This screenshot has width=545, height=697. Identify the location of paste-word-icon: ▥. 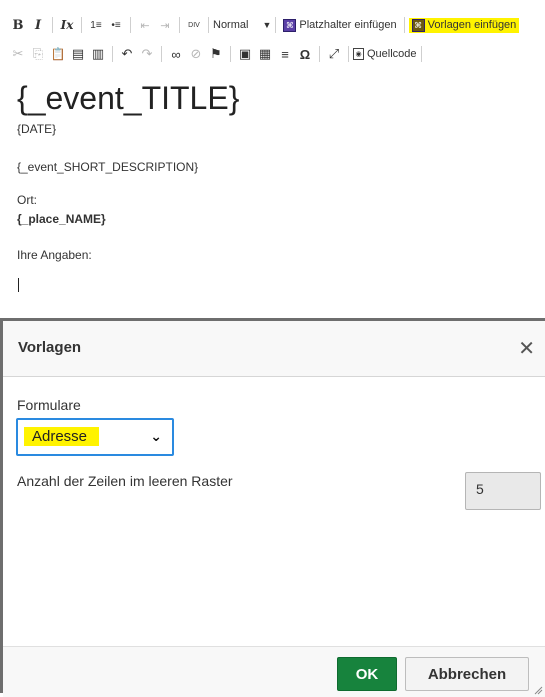
(98, 54).